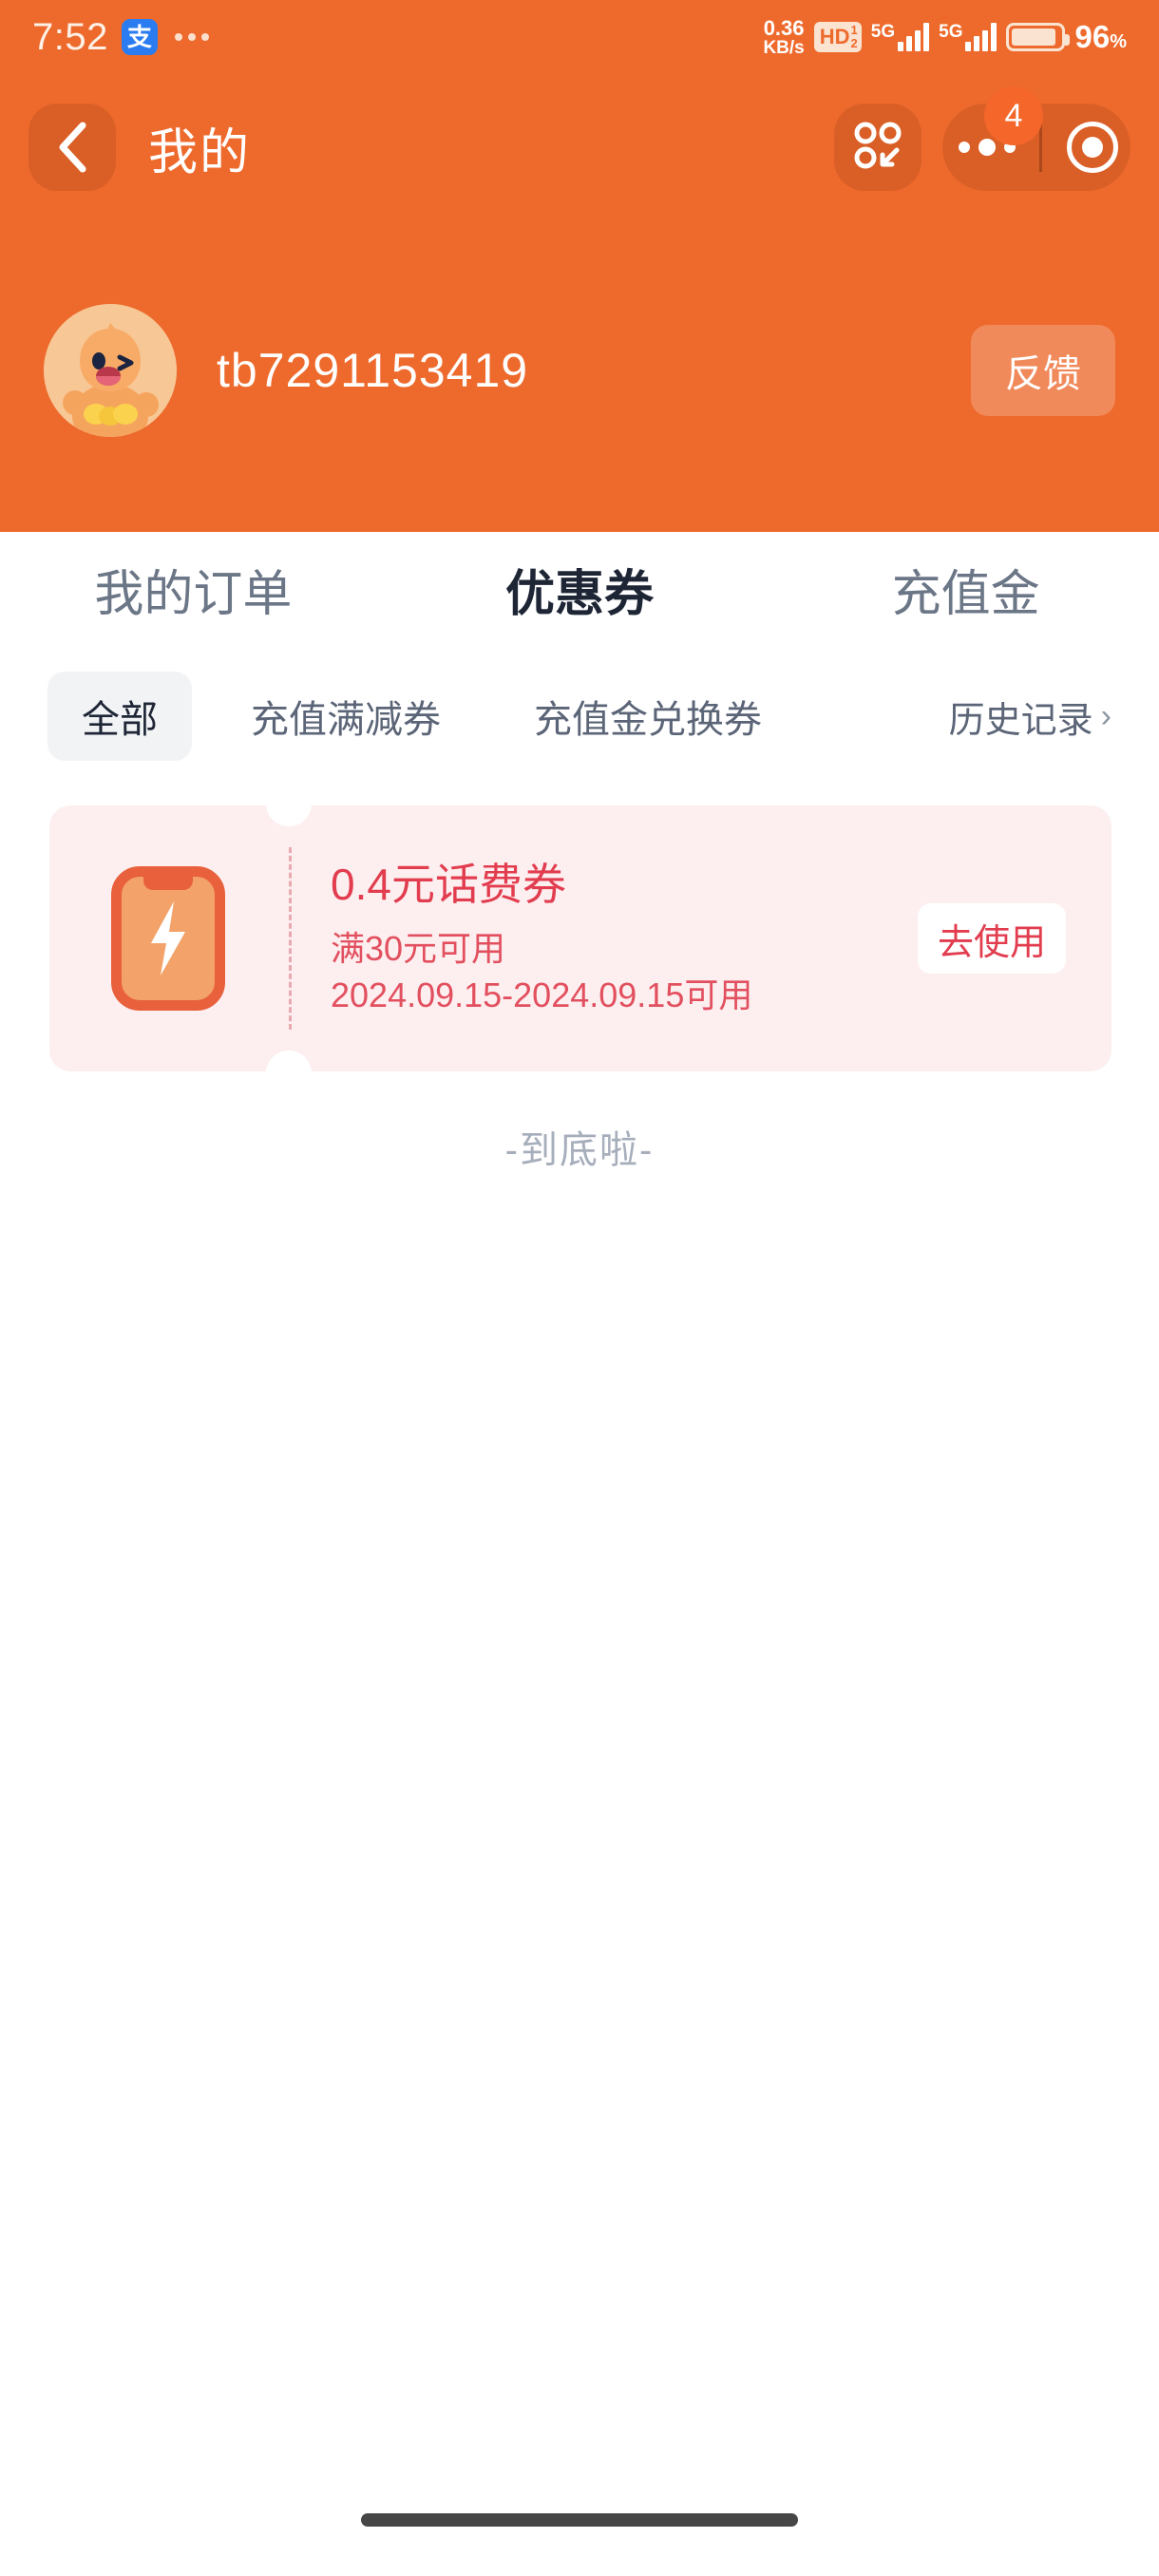 Image resolution: width=1159 pixels, height=2576 pixels. What do you see at coordinates (289, 815) in the screenshot?
I see `coupon-notch-top` at bounding box center [289, 815].